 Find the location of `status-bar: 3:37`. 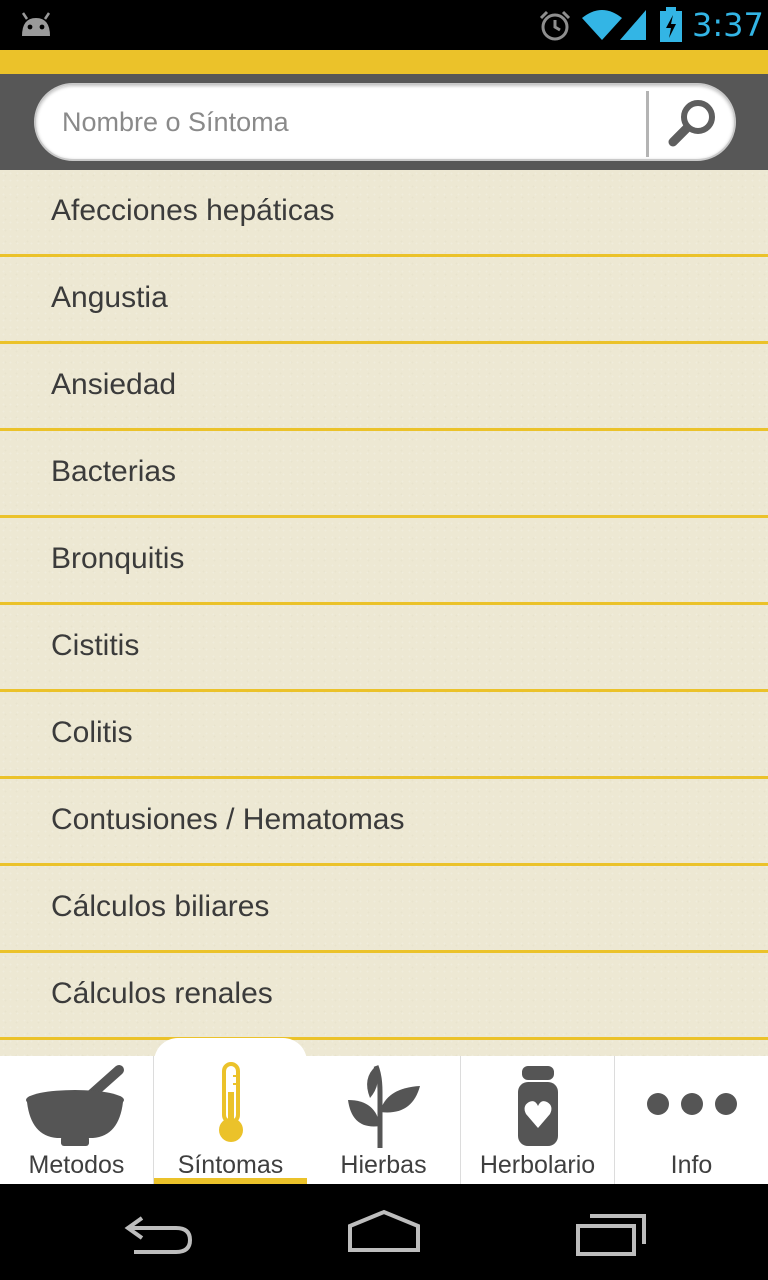

status-bar: 3:37 is located at coordinates (384, 25).